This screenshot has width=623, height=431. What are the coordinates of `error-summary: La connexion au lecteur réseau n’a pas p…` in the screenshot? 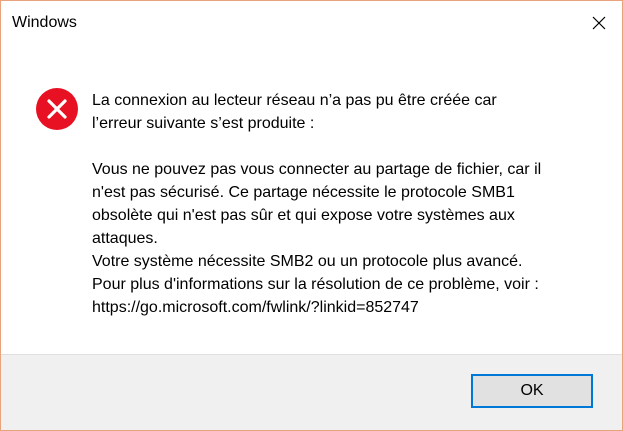 It's located at (294, 112).